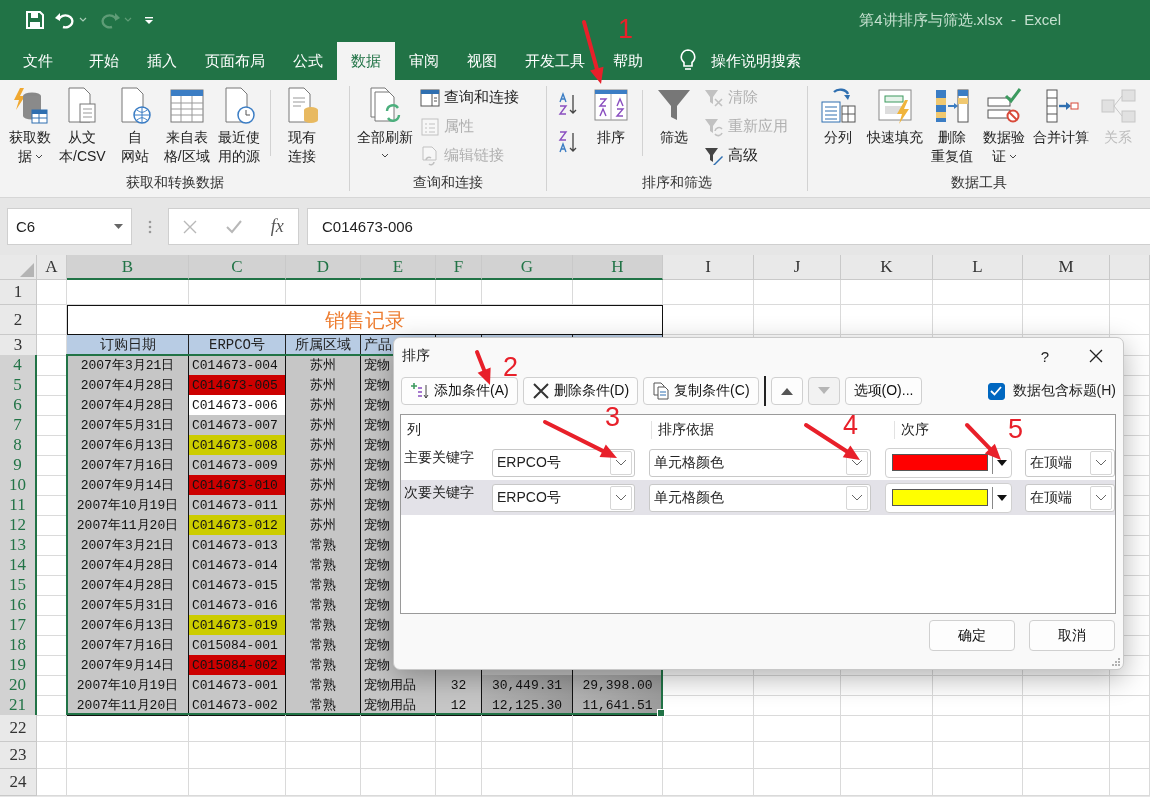  I want to click on ribbon-tab: 帮助, so click(628, 61).